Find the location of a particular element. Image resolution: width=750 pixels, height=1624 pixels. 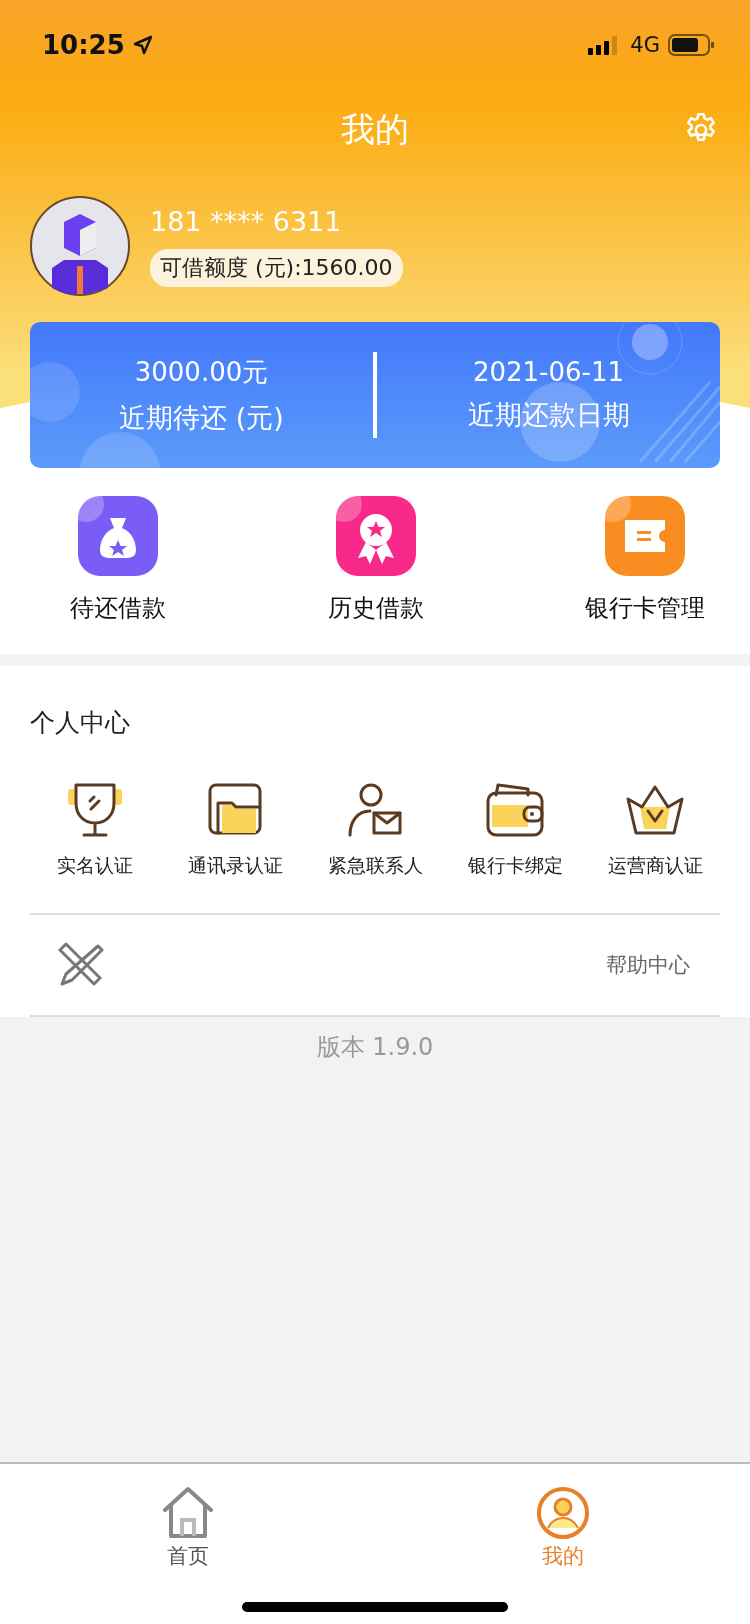

menu-label: 紧急联系人 is located at coordinates (375, 866).